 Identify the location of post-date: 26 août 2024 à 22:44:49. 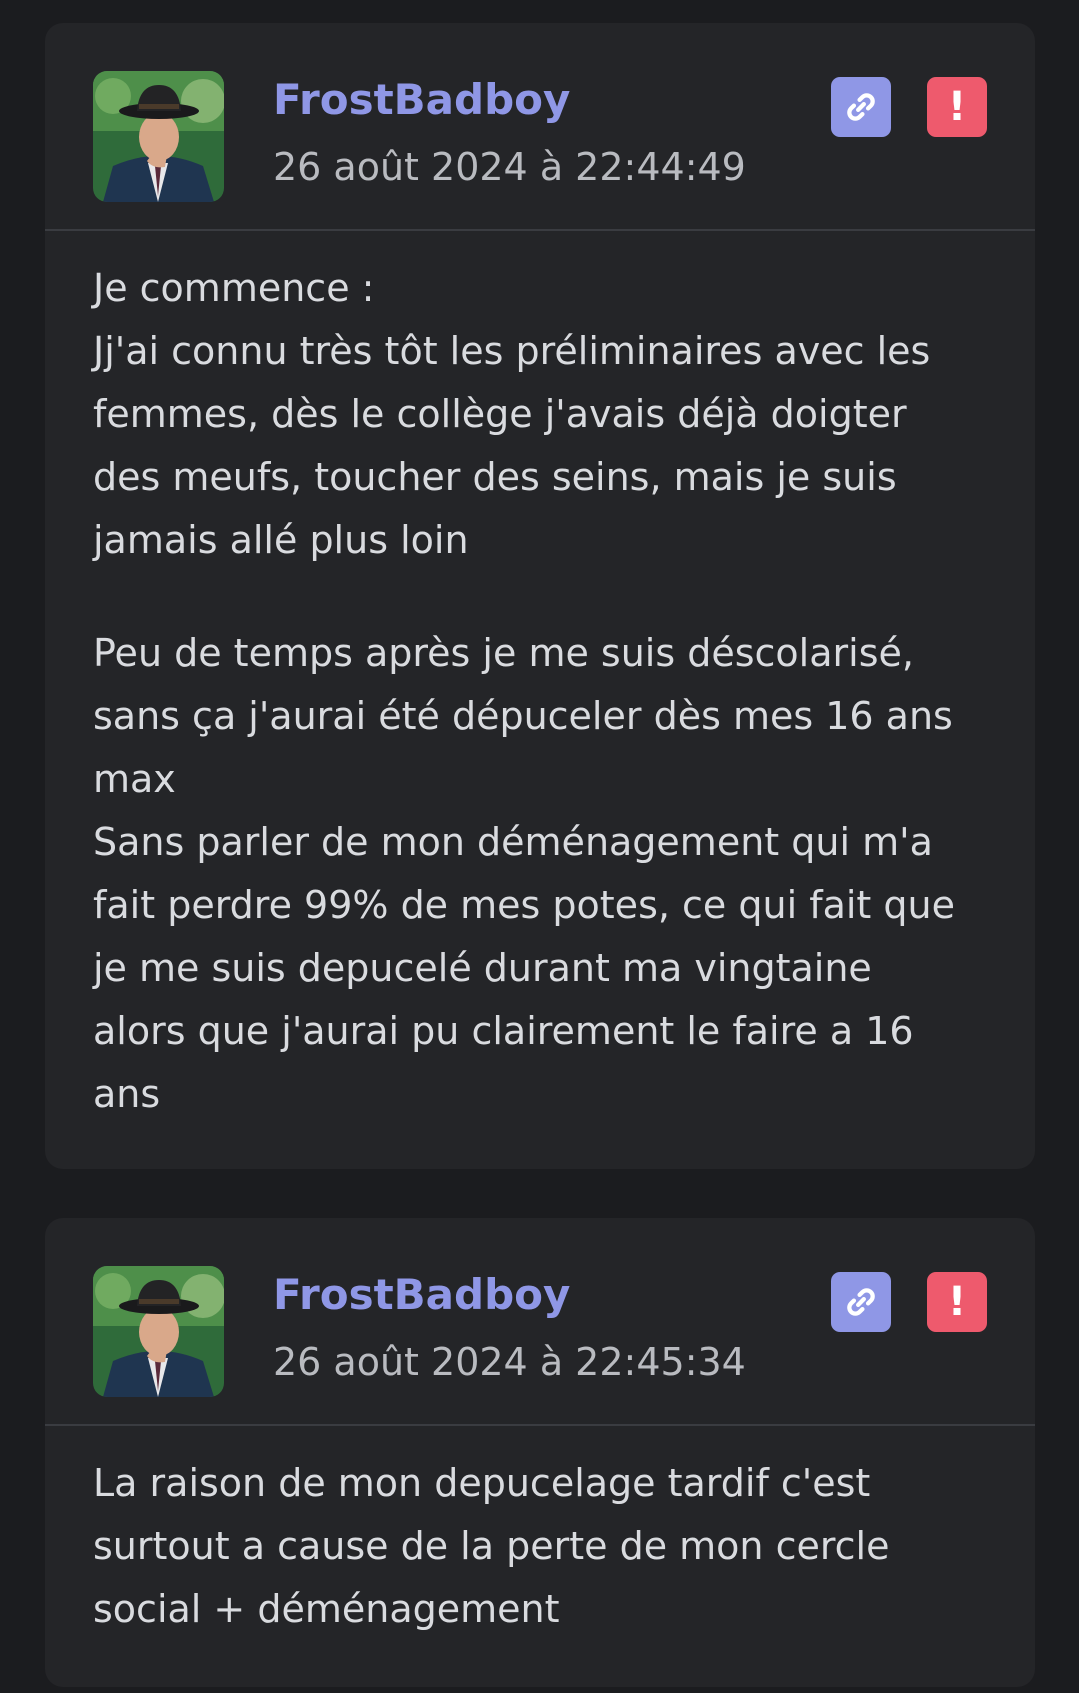
(509, 167).